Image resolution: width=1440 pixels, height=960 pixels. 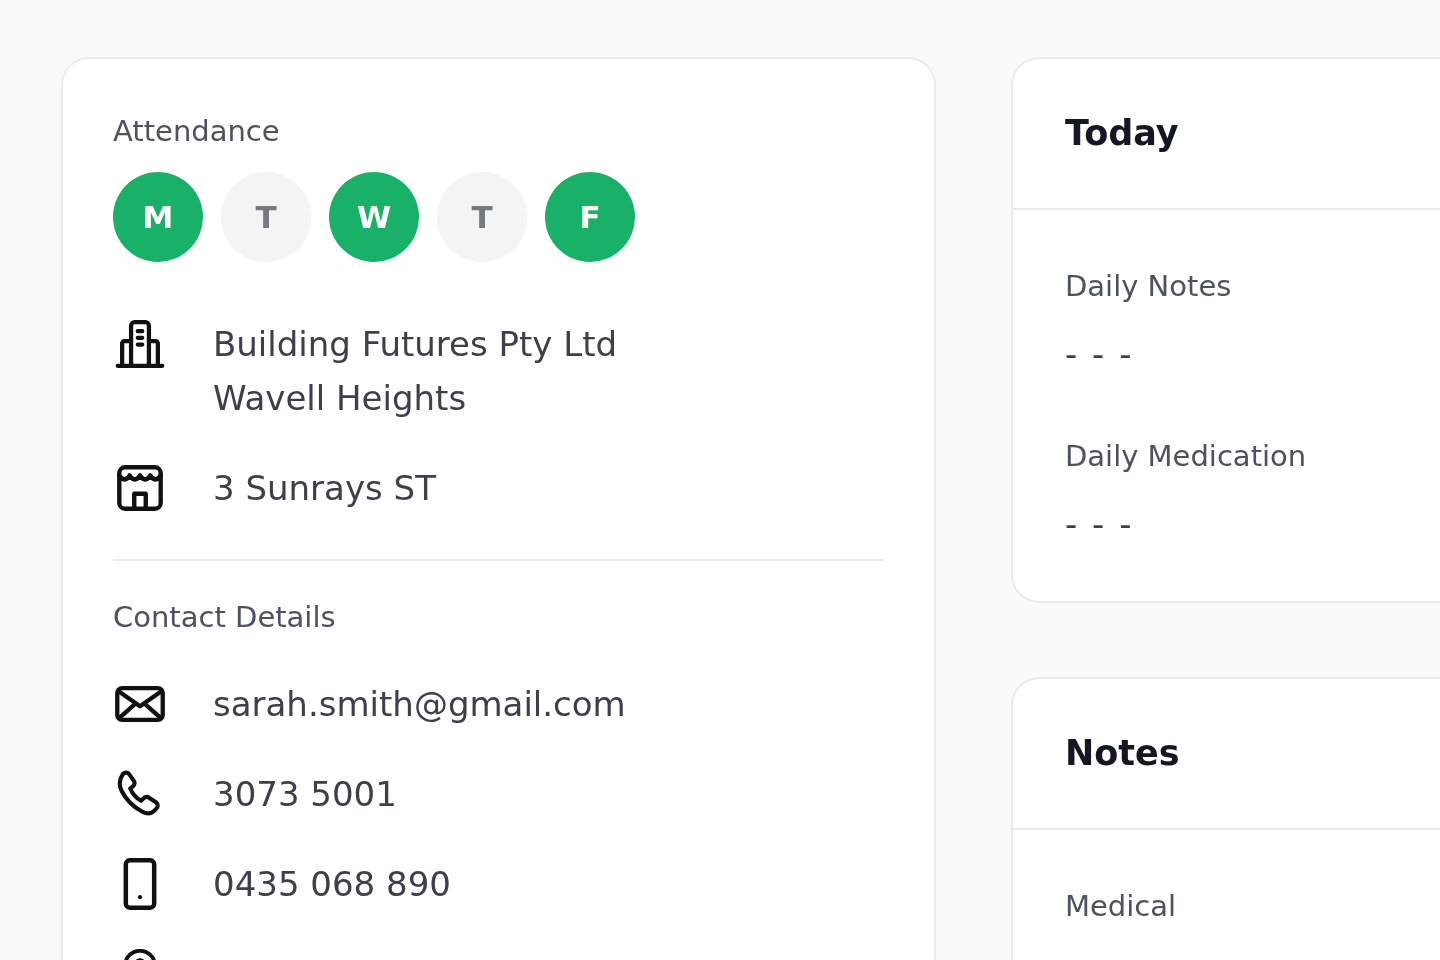 What do you see at coordinates (420, 704) in the screenshot?
I see `contact-text: sarah.smith@gmail.com` at bounding box center [420, 704].